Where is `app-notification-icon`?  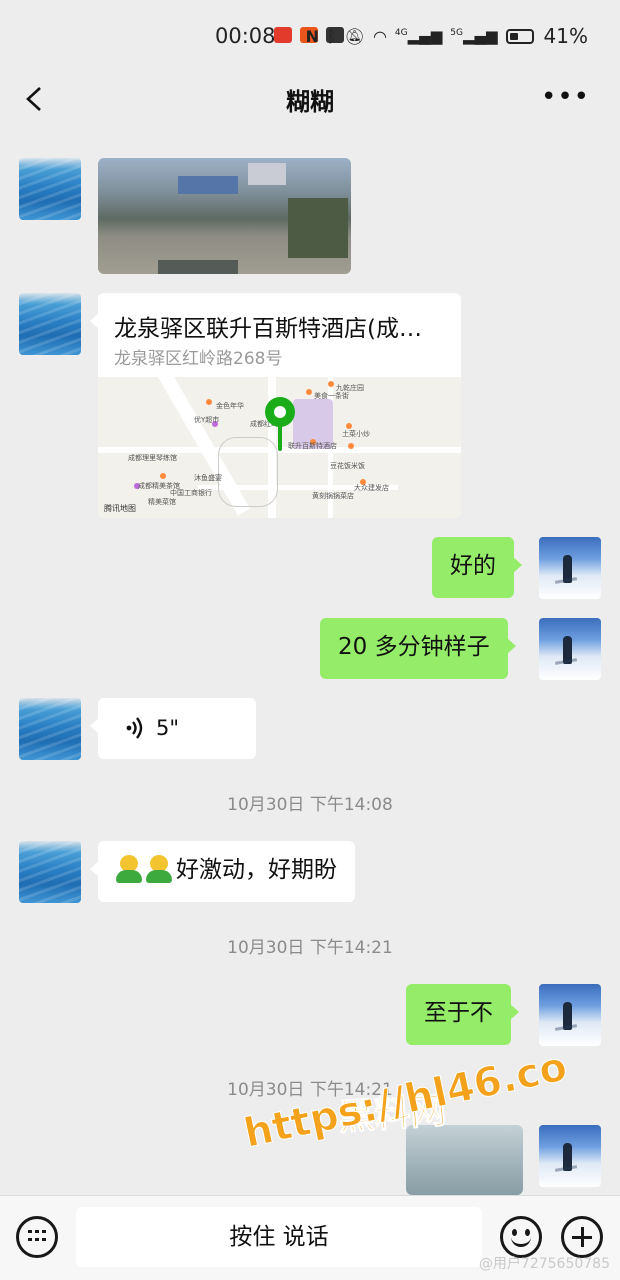 app-notification-icon is located at coordinates (283, 35).